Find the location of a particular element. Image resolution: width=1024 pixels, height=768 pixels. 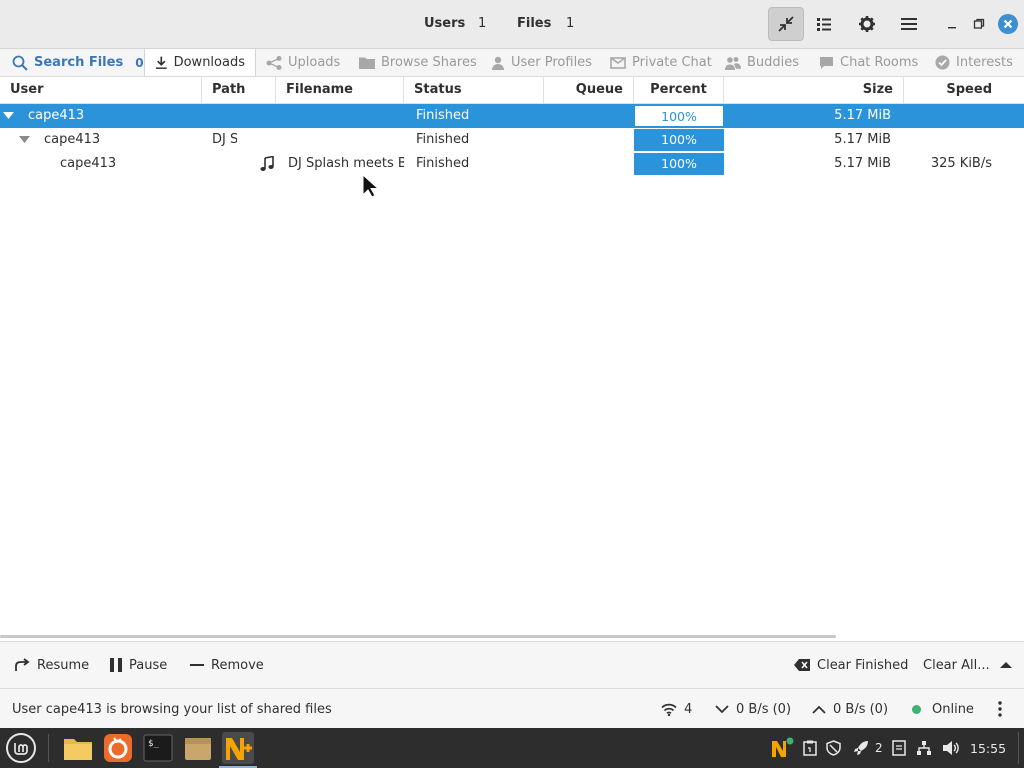

tray-volume-icon is located at coordinates (951, 748).